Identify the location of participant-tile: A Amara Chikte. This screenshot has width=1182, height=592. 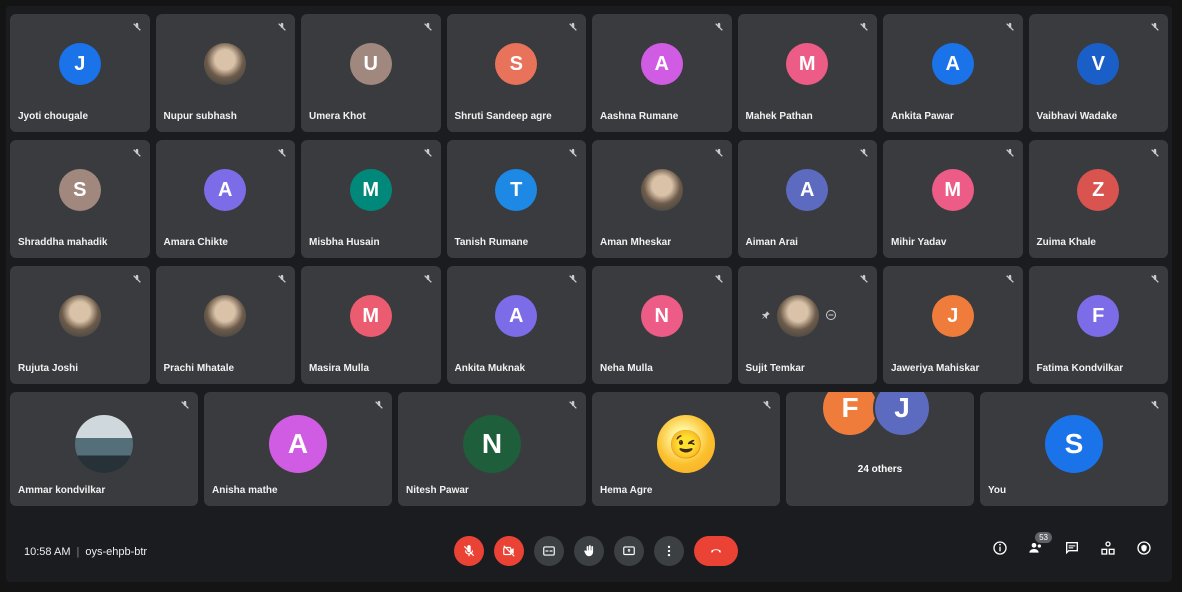
(225, 199).